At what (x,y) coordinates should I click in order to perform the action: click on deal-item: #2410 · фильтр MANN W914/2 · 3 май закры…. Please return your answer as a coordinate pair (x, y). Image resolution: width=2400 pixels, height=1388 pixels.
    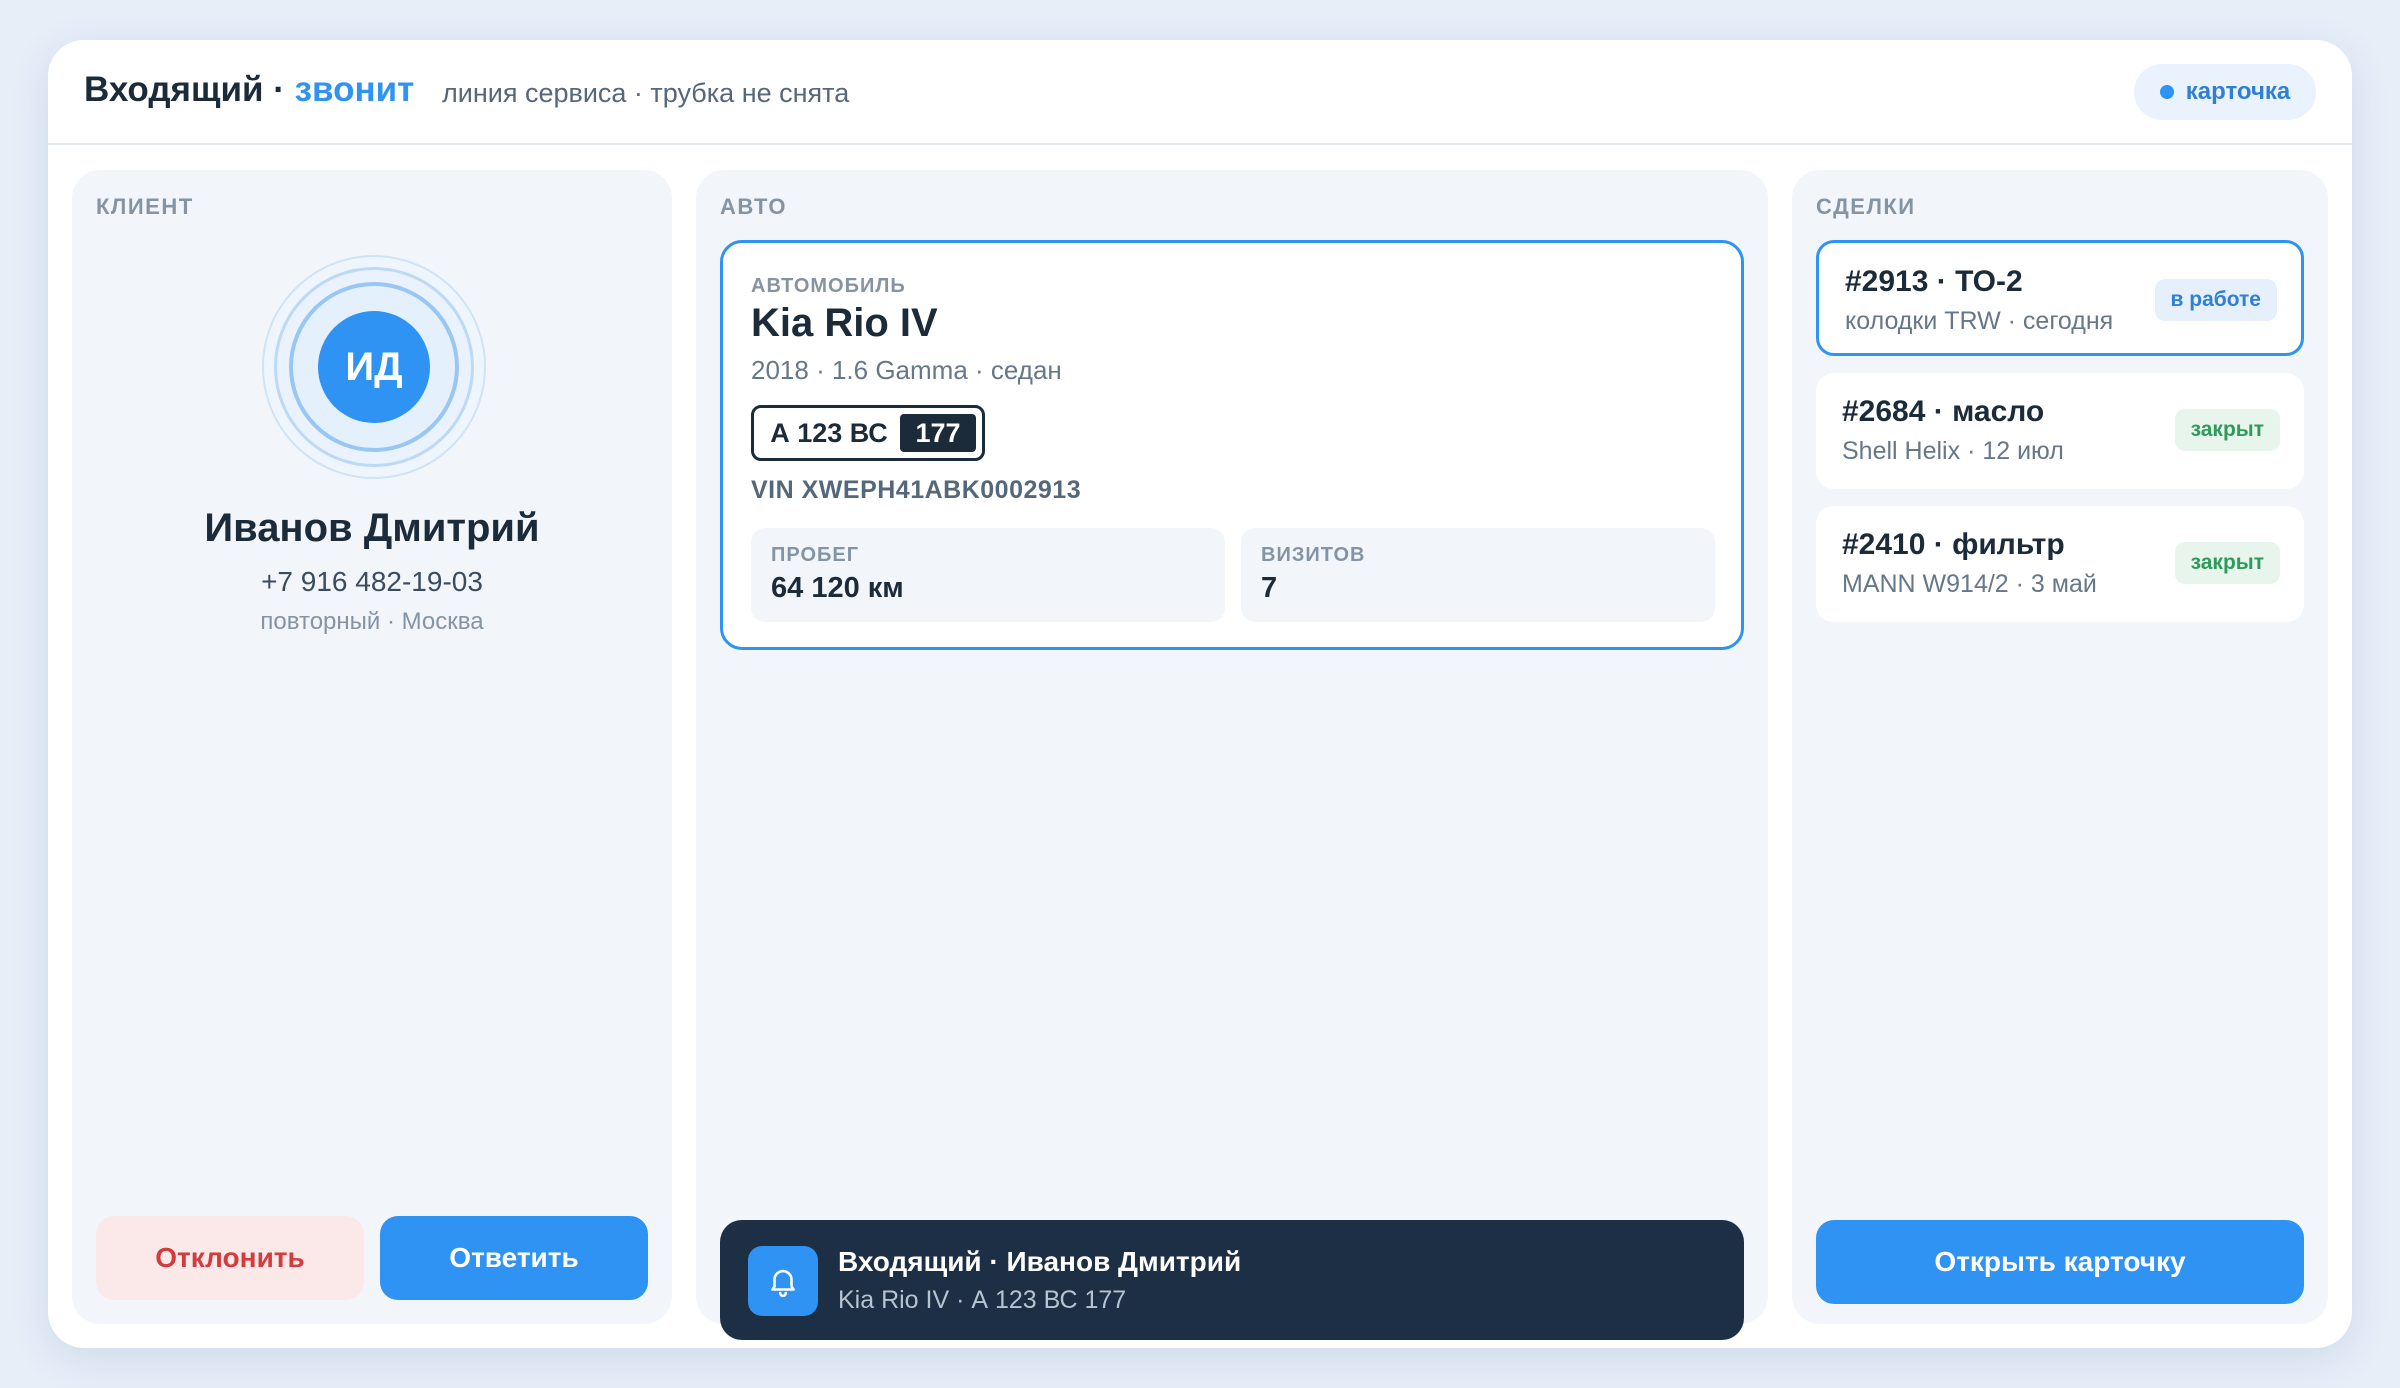
    Looking at the image, I should click on (2060, 564).